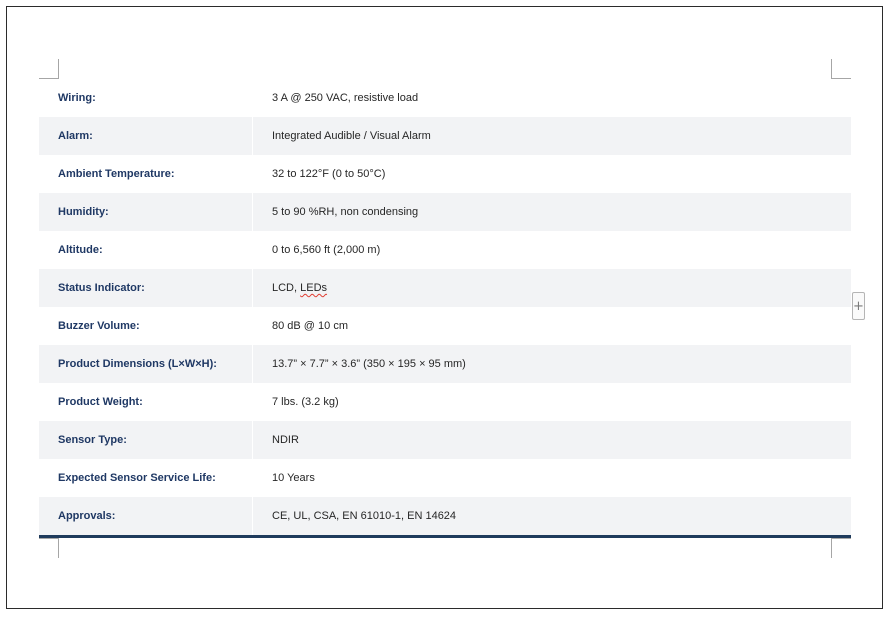  What do you see at coordinates (146, 364) in the screenshot?
I see `spec-label: Product Dimensions (L×W×H):` at bounding box center [146, 364].